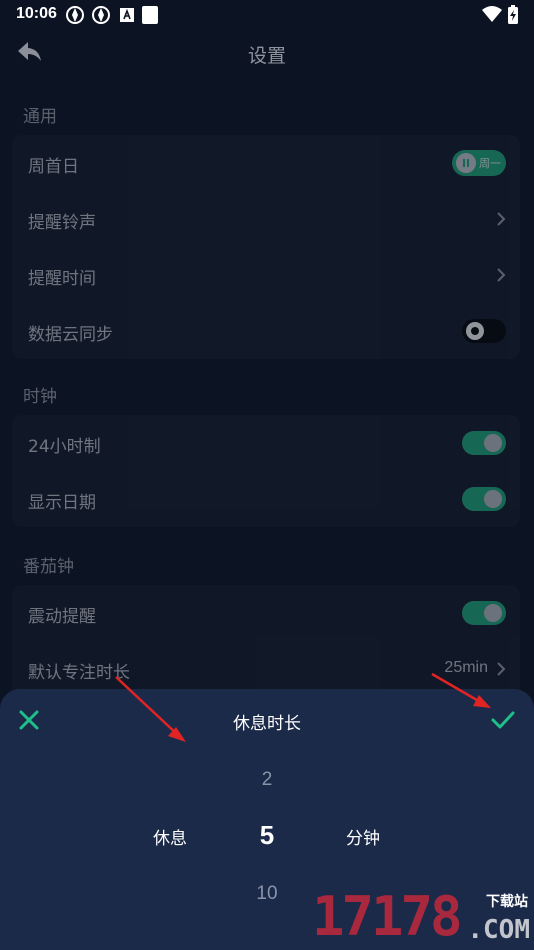 This screenshot has height=950, width=534. I want to click on font-app-icon, so click(127, 15).